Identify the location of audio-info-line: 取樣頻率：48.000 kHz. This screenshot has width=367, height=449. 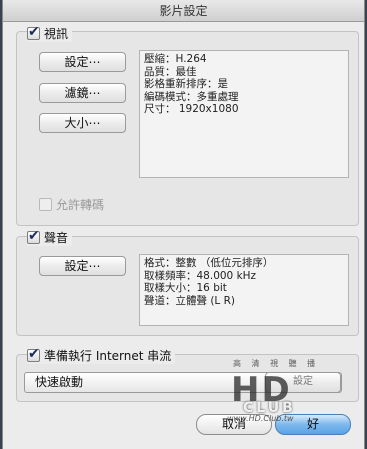
(200, 275).